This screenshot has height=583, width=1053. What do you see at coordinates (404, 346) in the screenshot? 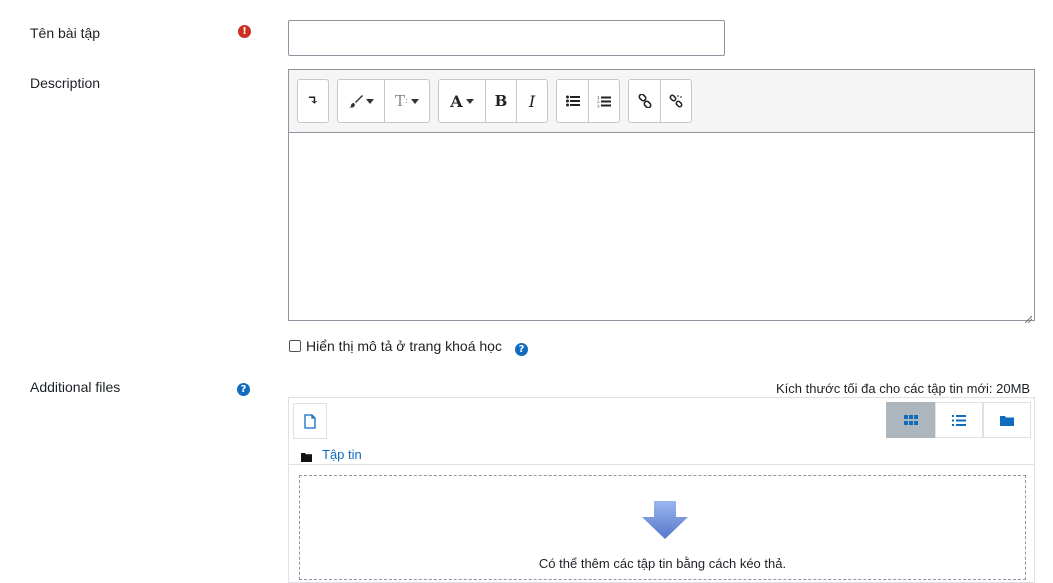
I see `show-description-label: Hiển thị mô tả ở trang khoá học` at bounding box center [404, 346].